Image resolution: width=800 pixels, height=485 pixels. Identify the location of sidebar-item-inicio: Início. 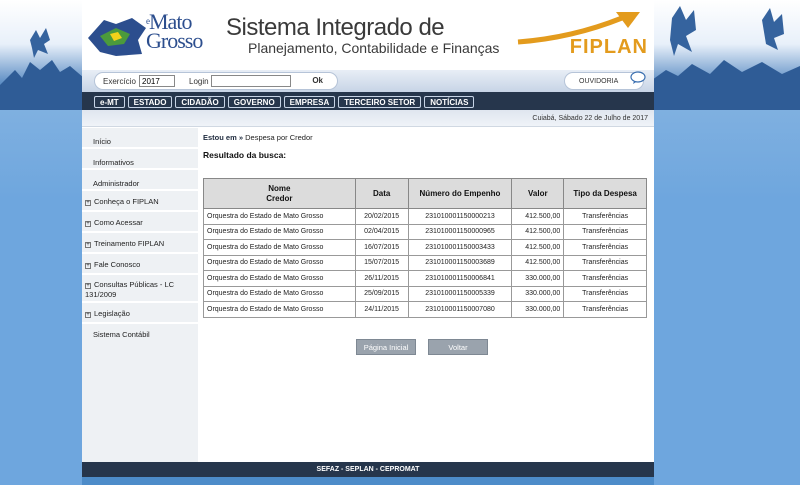
(140, 138).